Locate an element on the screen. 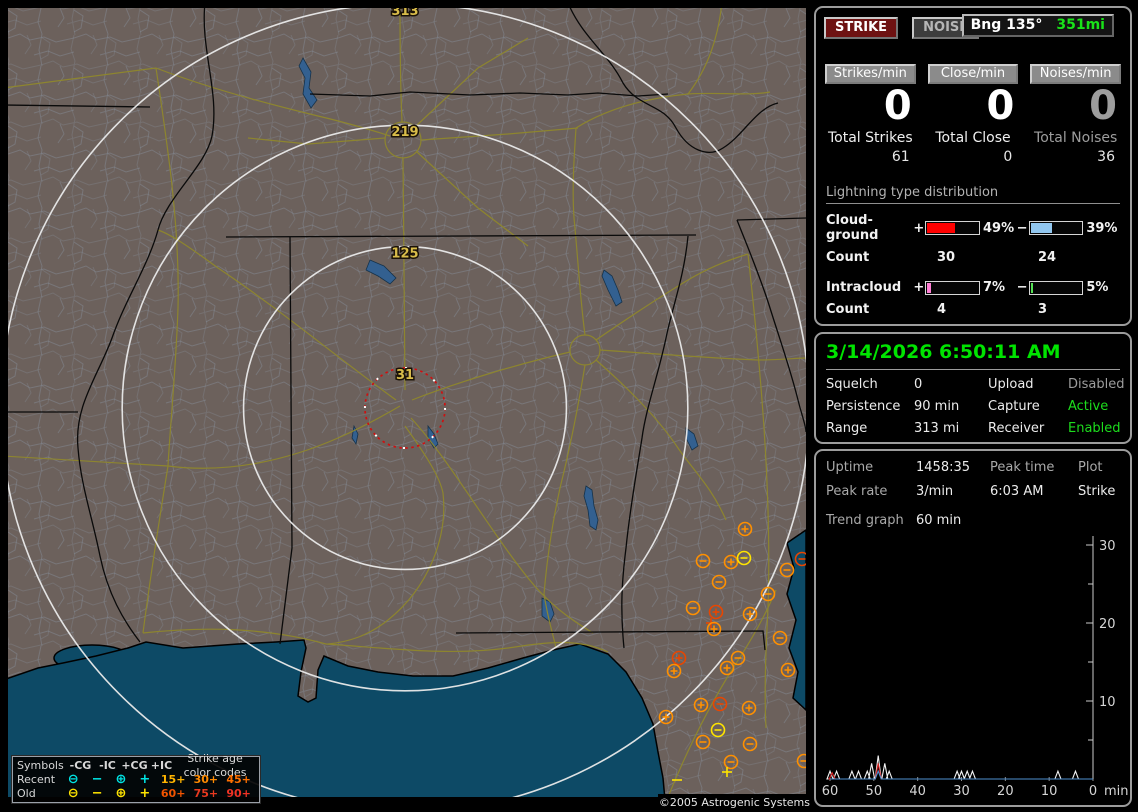 Image resolution: width=1138 pixels, height=812 pixels. cg-minus-pct: 39% is located at coordinates (1102, 228).